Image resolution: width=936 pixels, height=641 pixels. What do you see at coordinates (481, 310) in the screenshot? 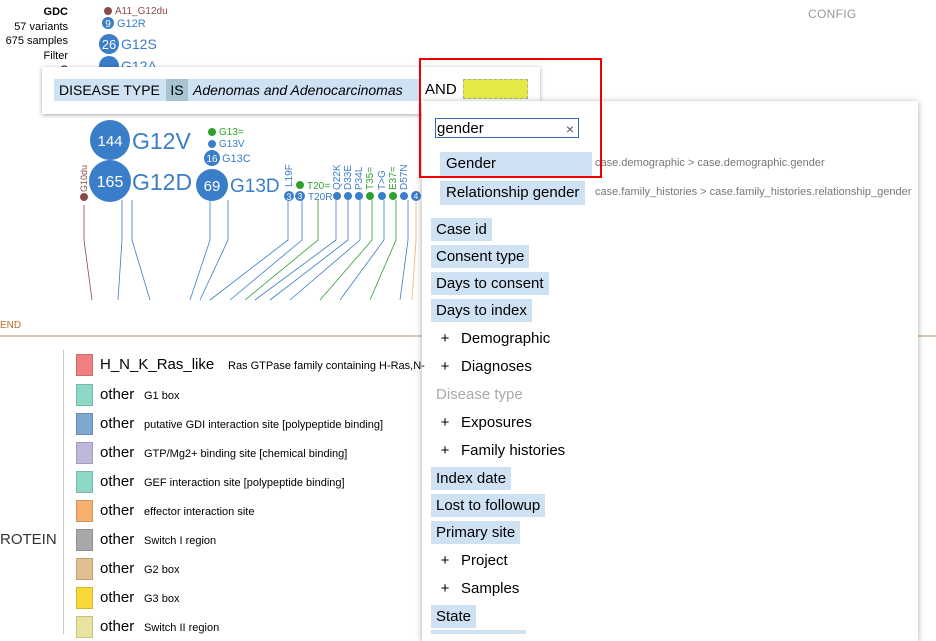
I see `term-days-to-index: Days to index` at bounding box center [481, 310].